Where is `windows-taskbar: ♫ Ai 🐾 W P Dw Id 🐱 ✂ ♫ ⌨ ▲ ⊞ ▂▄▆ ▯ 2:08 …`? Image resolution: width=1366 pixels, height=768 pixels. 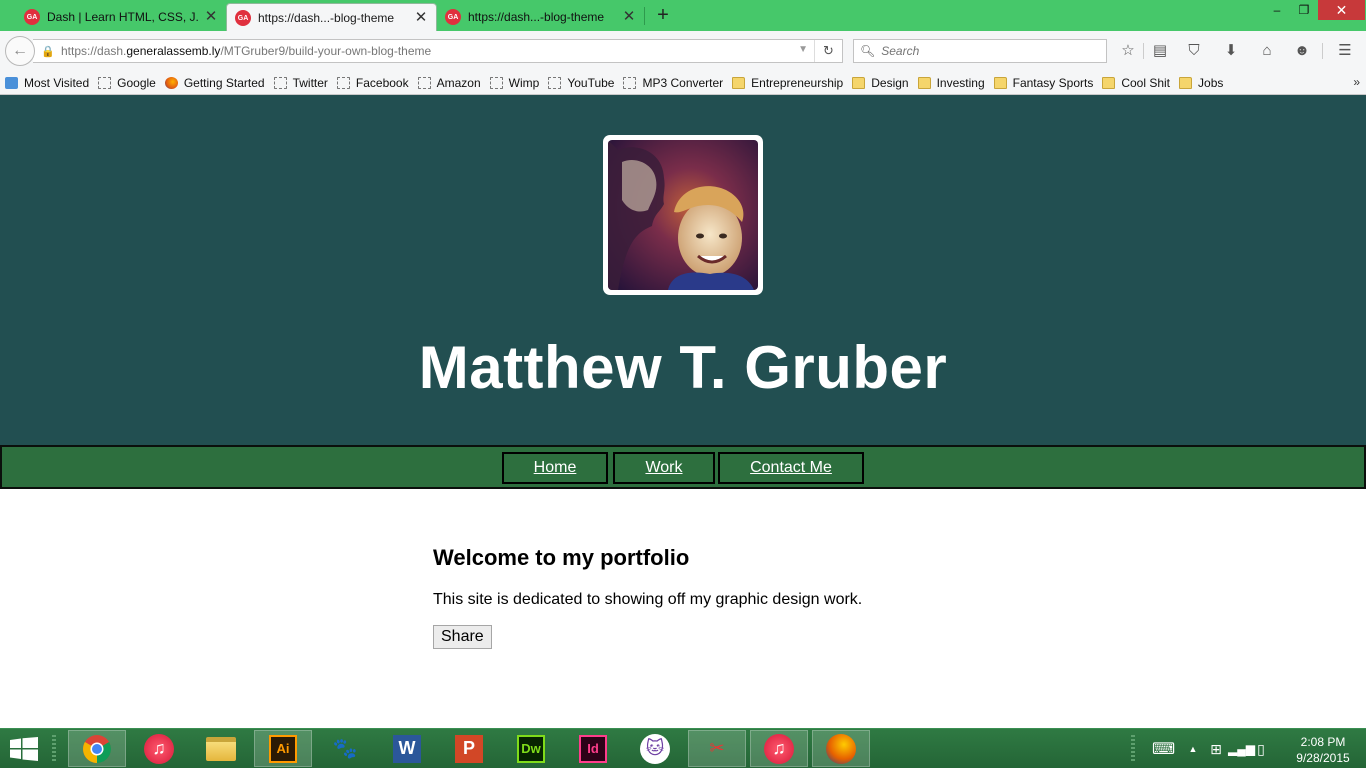
windows-taskbar: ♫ Ai 🐾 W P Dw Id 🐱 ✂ ♫ ⌨ ▲ ⊞ ▂▄▆ ▯ 2:08 … is located at coordinates (683, 748).